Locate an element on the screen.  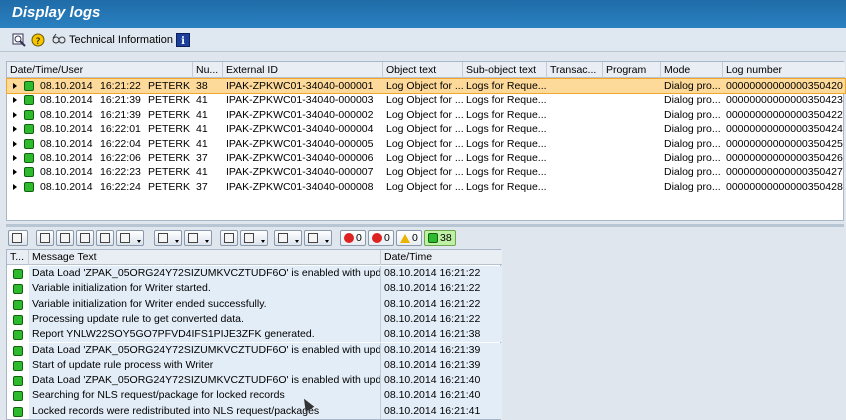
column-header-date-time-user: Date/Time/User is located at coordinates (100, 70).